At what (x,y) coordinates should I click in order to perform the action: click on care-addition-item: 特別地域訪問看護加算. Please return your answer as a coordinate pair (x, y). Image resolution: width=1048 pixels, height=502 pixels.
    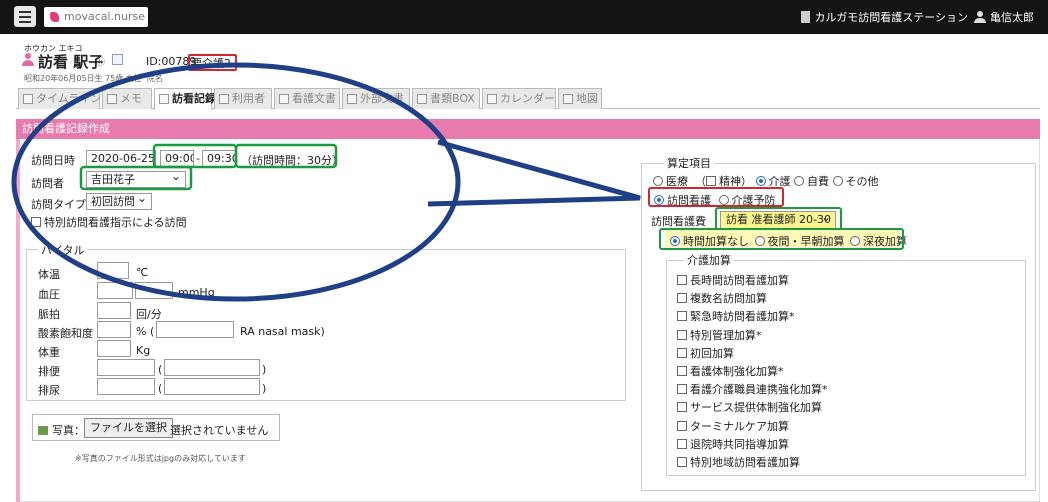
    Looking at the image, I should click on (738, 462).